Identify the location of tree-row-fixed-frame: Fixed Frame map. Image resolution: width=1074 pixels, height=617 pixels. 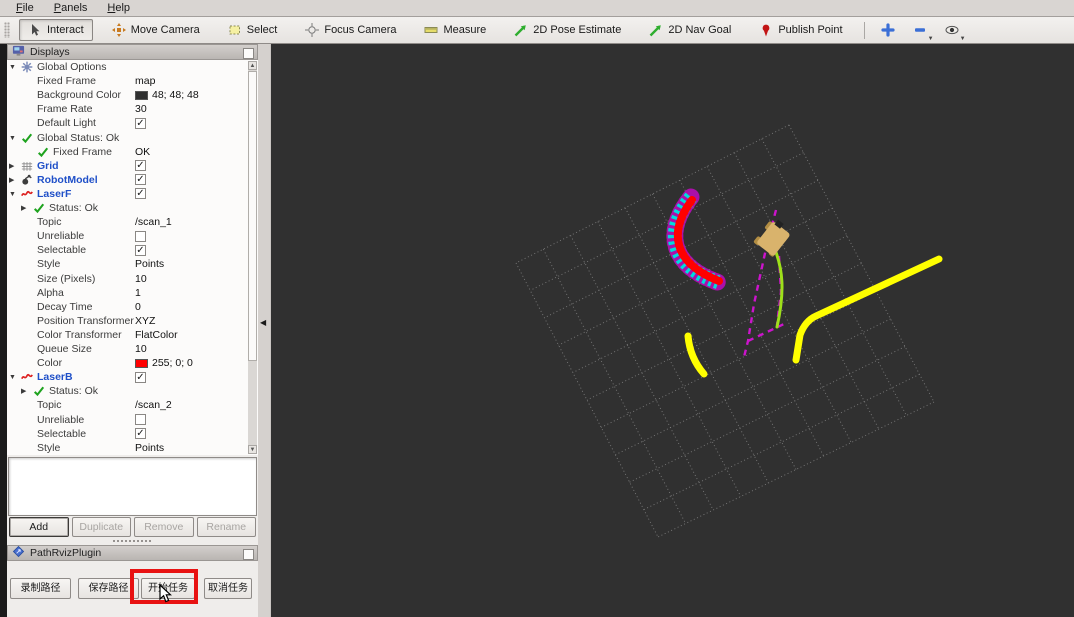
(127, 81).